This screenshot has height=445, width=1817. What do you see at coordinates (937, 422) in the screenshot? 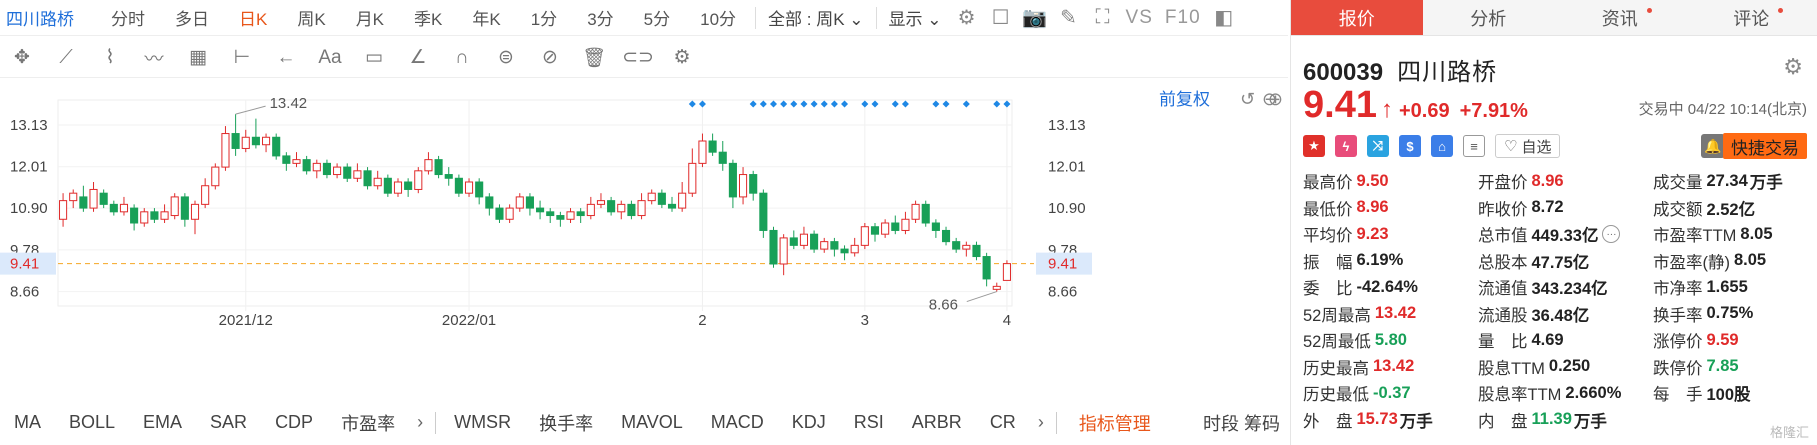
I see `indicator-arbr: ARBR` at bounding box center [937, 422].